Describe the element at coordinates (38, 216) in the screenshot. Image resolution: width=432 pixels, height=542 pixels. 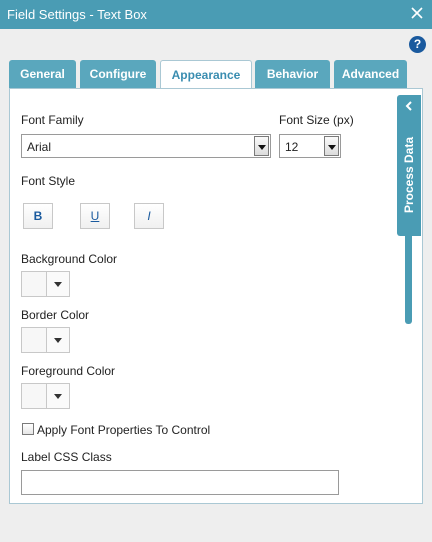
I see `bold-button: B` at that location.